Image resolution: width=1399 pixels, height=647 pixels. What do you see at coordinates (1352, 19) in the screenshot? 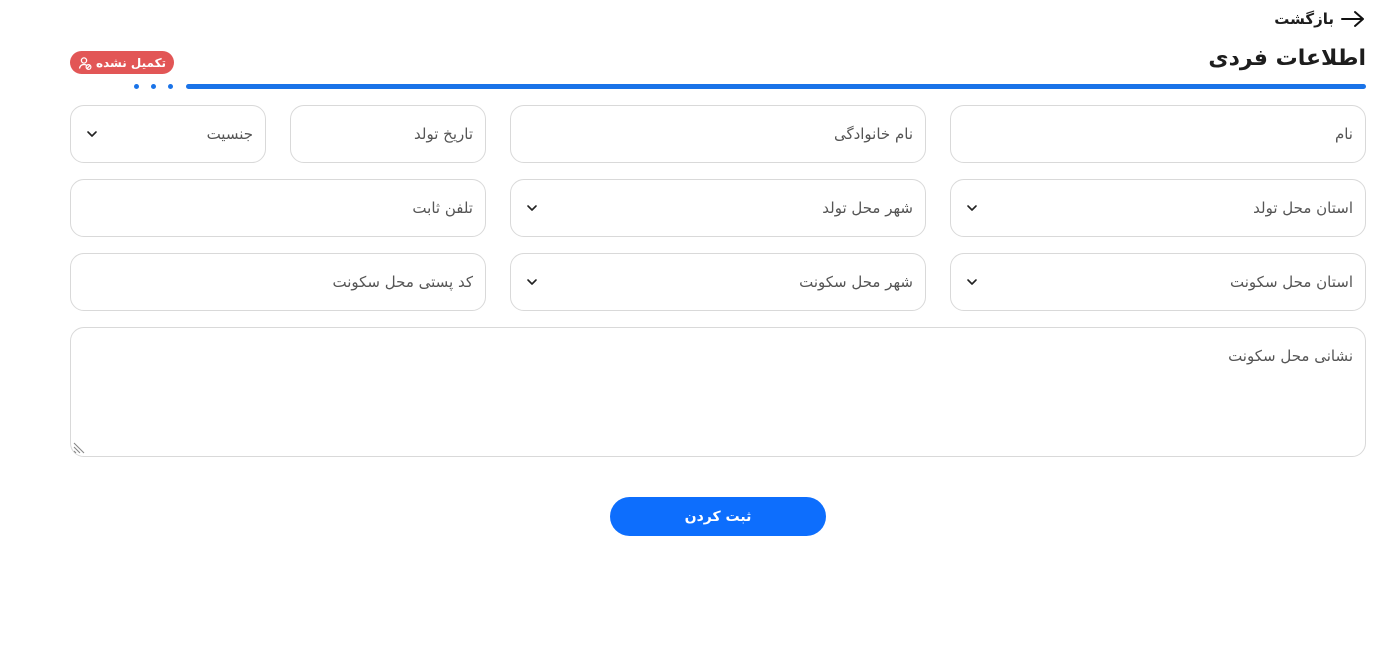
I see `arrow-right-icon` at bounding box center [1352, 19].